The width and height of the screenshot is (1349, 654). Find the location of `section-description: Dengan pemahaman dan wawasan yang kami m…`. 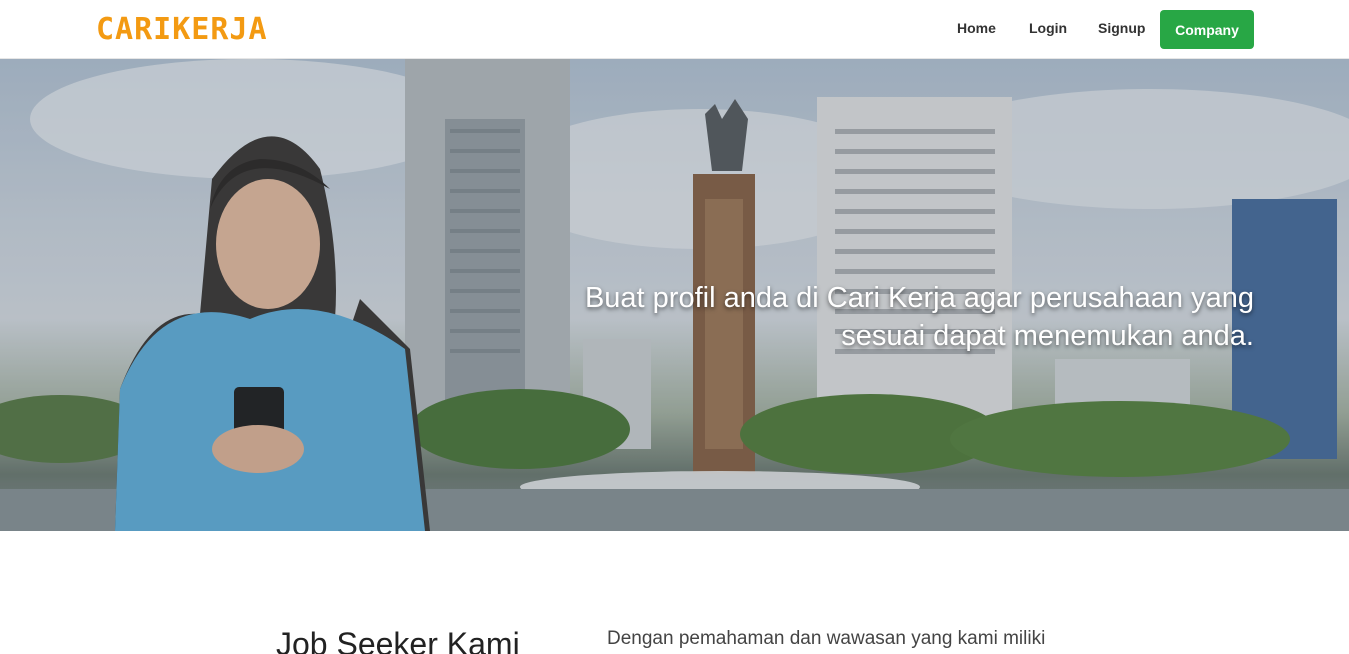

section-description: Dengan pemahaman dan wawasan yang kami m… is located at coordinates (826, 638).